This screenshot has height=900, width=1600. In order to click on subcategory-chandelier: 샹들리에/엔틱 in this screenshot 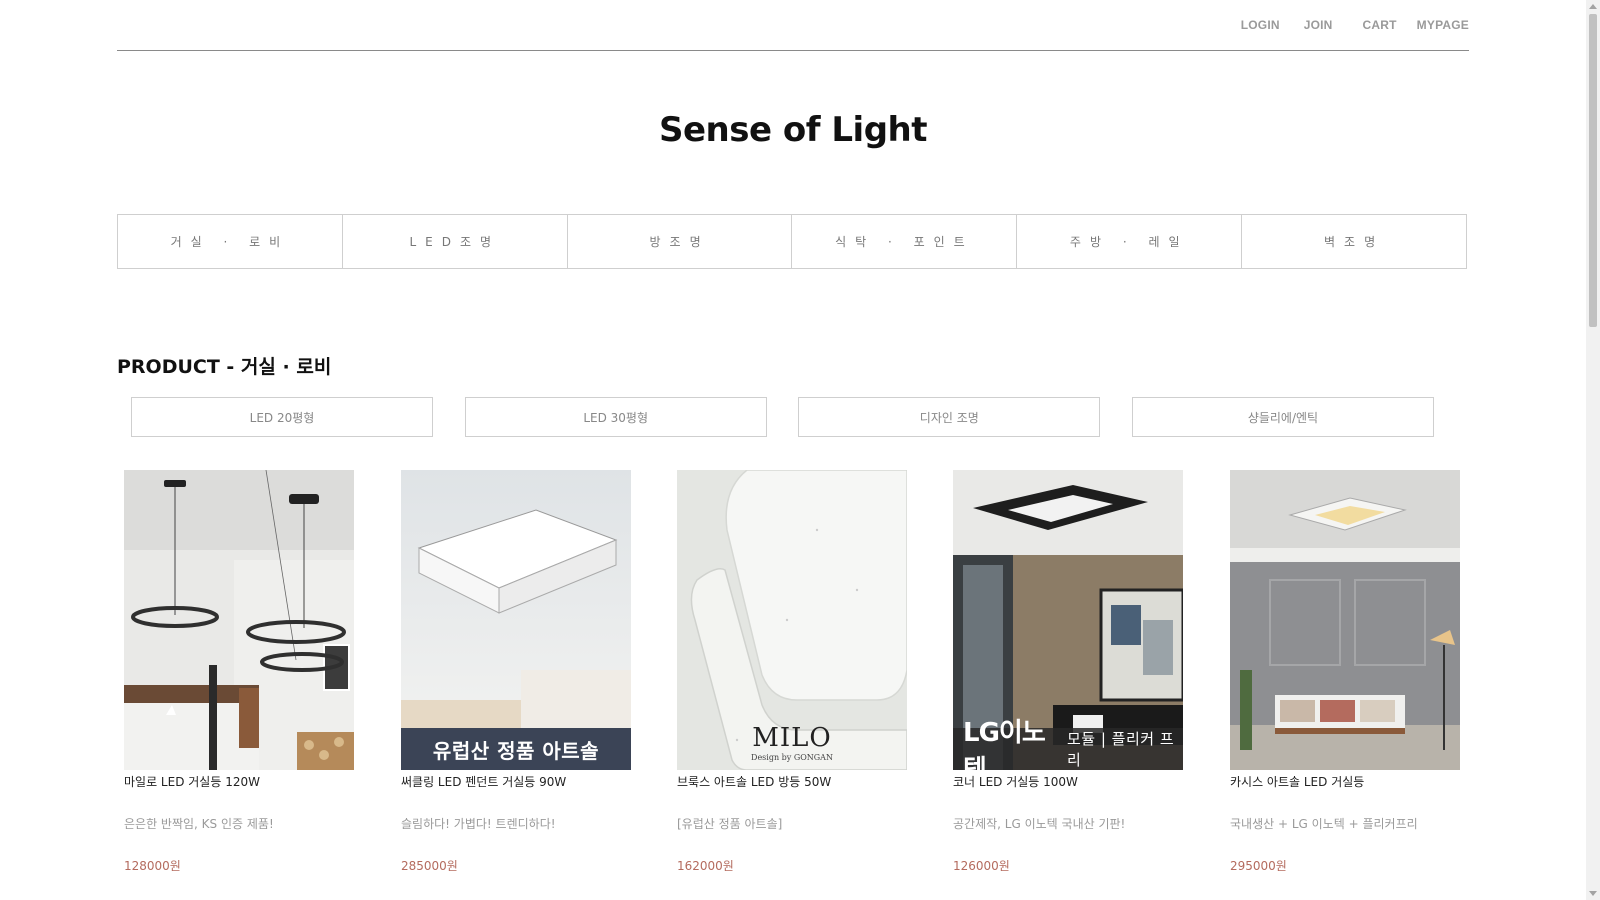, I will do `click(1282, 417)`.